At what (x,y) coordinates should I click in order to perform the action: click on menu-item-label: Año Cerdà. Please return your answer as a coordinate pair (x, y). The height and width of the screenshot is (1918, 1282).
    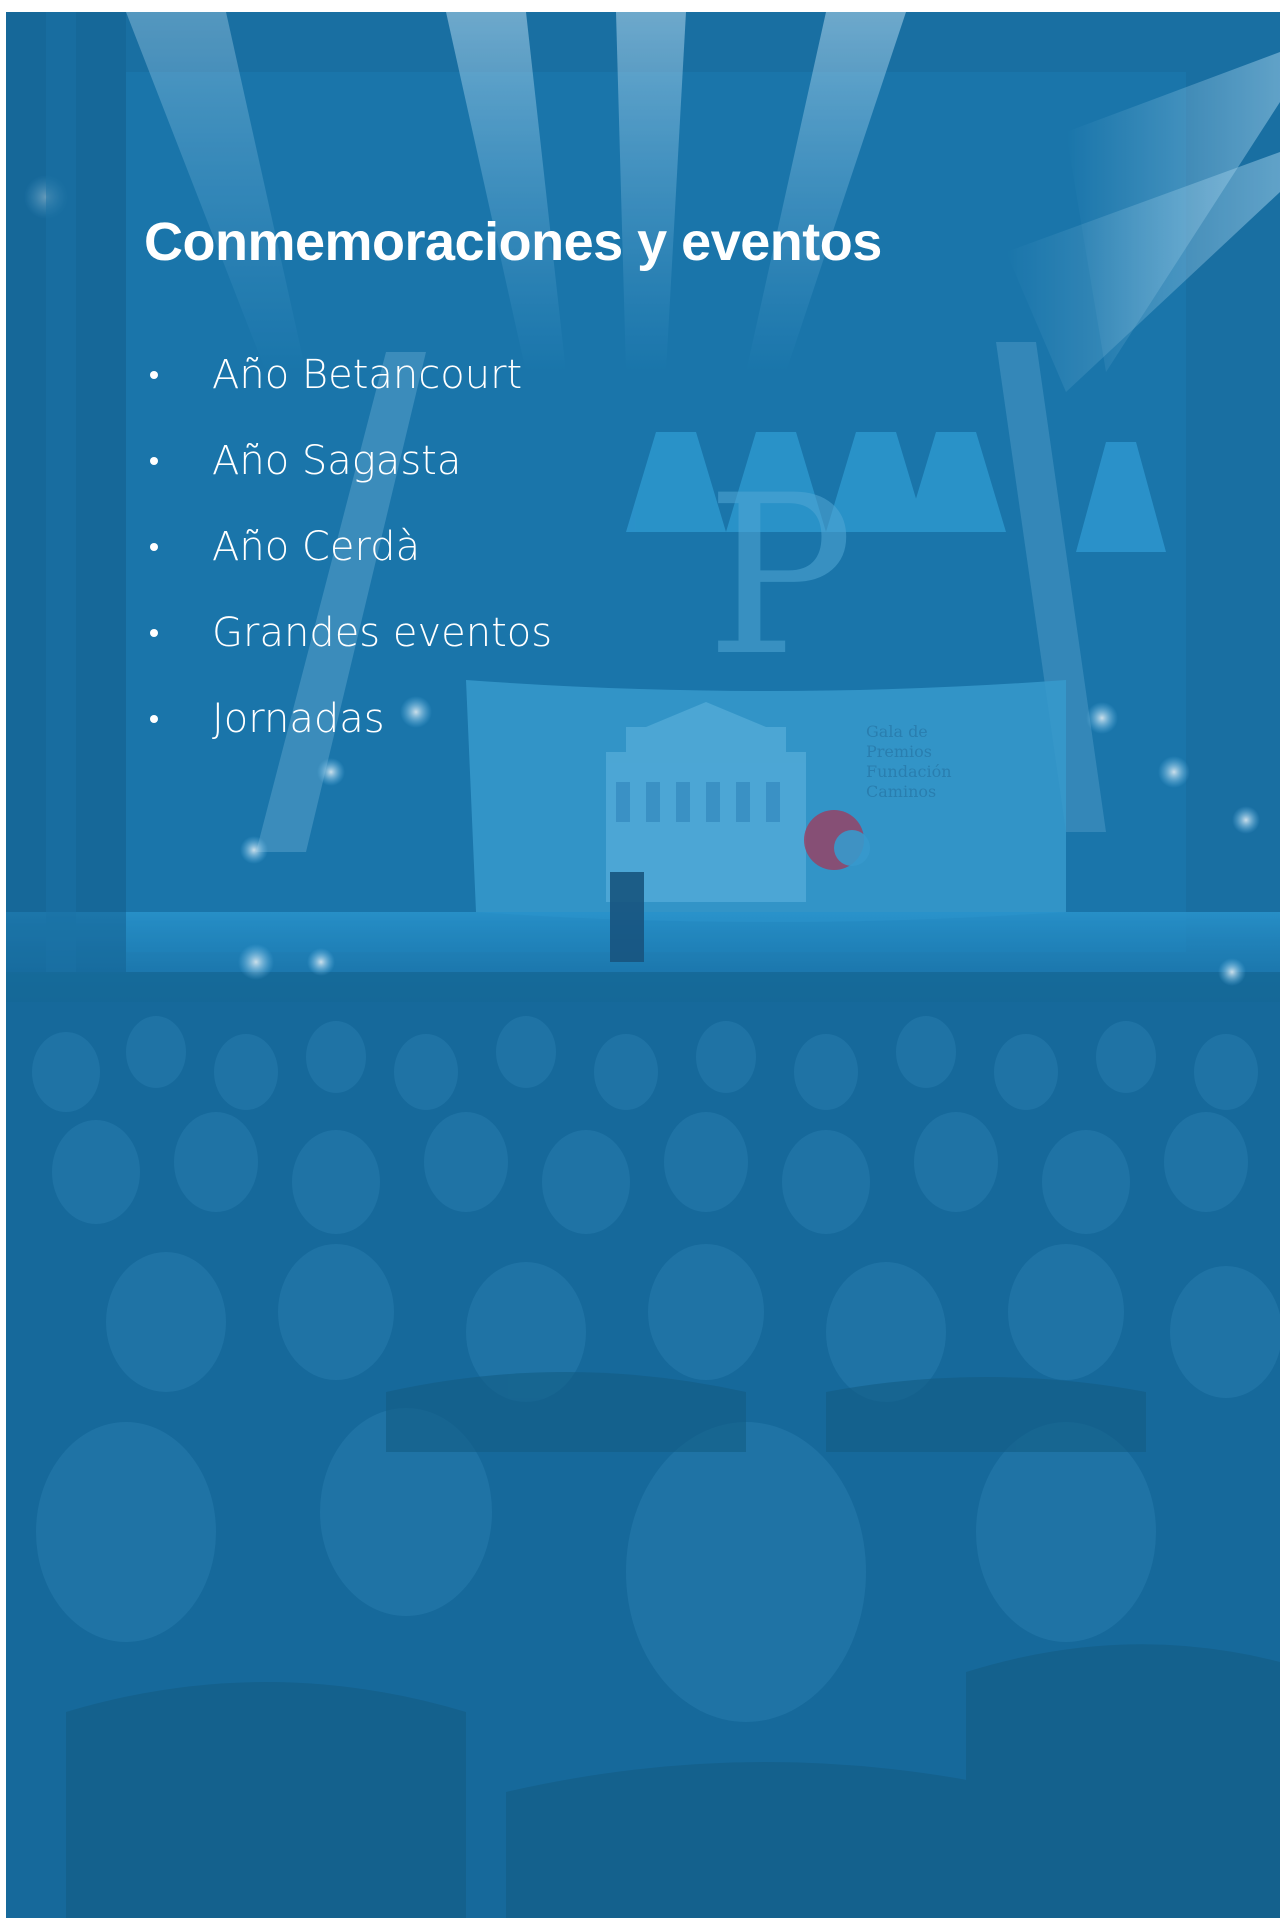
    Looking at the image, I should click on (316, 547).